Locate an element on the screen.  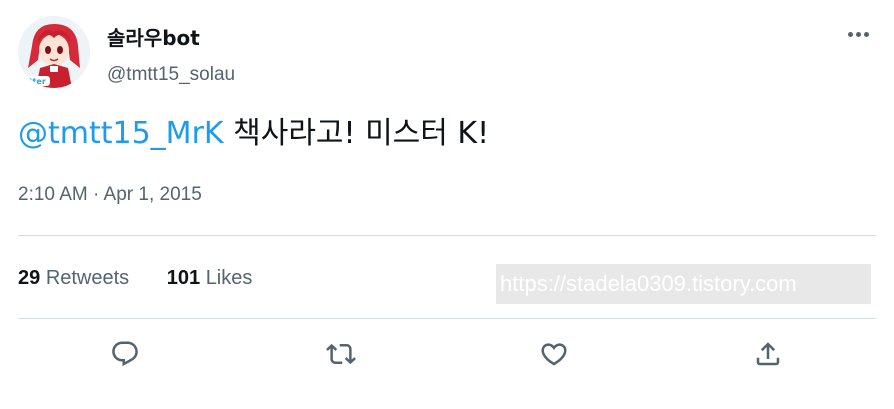
divider-top is located at coordinates (447, 235).